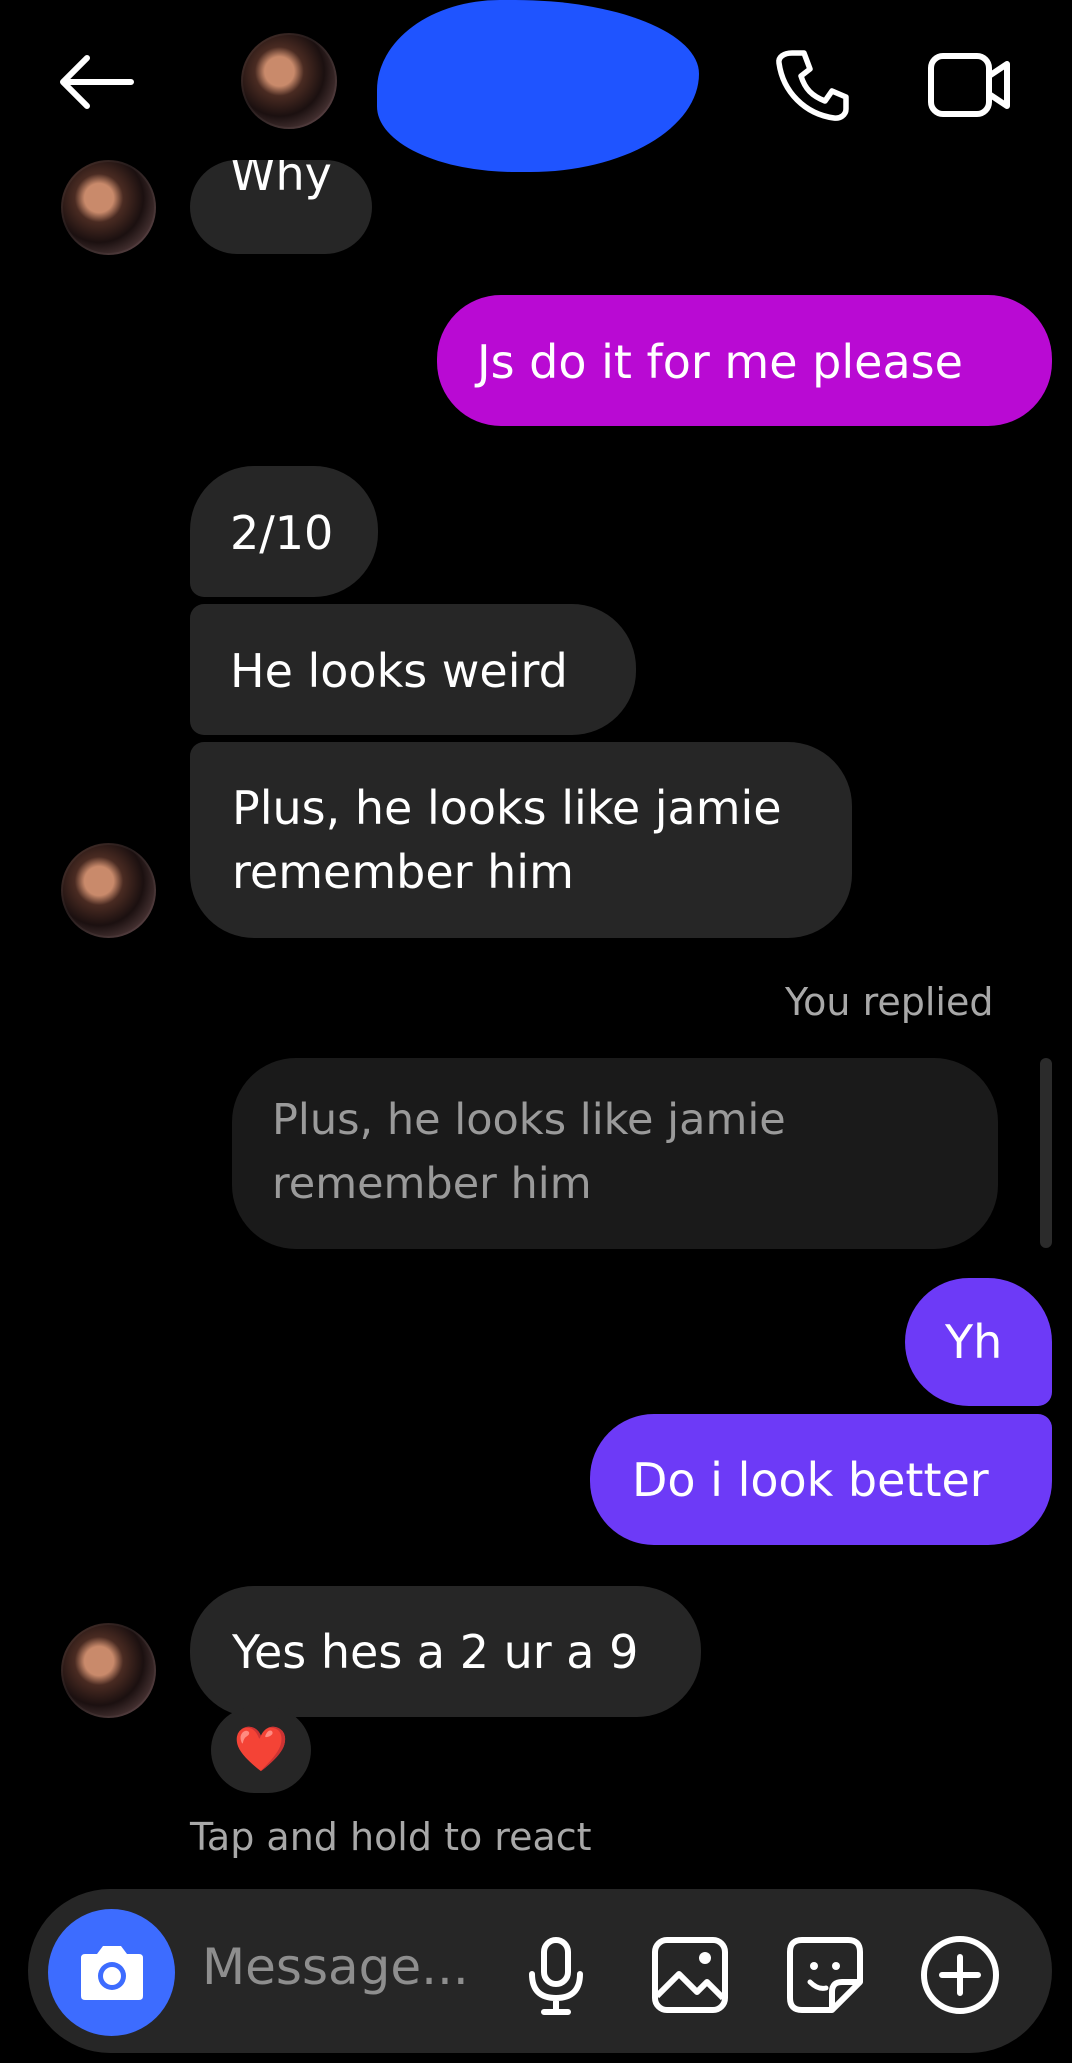  I want to click on message-incoming: Yes hes a 2 ur a 9, so click(445, 1651).